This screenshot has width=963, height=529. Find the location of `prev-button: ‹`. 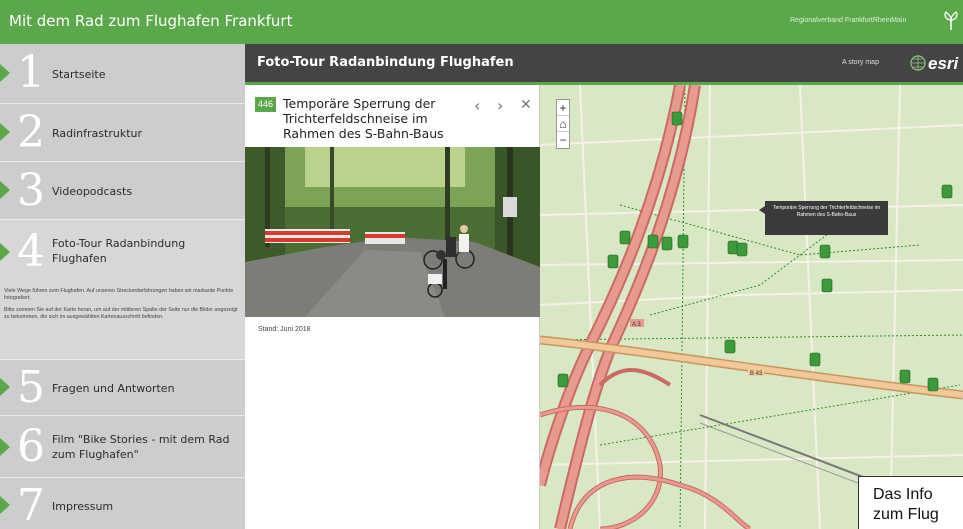

prev-button: ‹ is located at coordinates (477, 105).